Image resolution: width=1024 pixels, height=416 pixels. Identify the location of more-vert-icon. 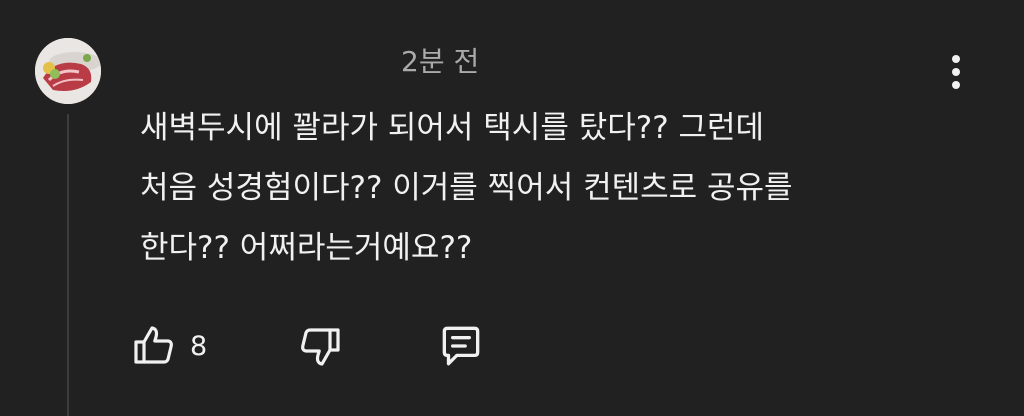
(956, 72).